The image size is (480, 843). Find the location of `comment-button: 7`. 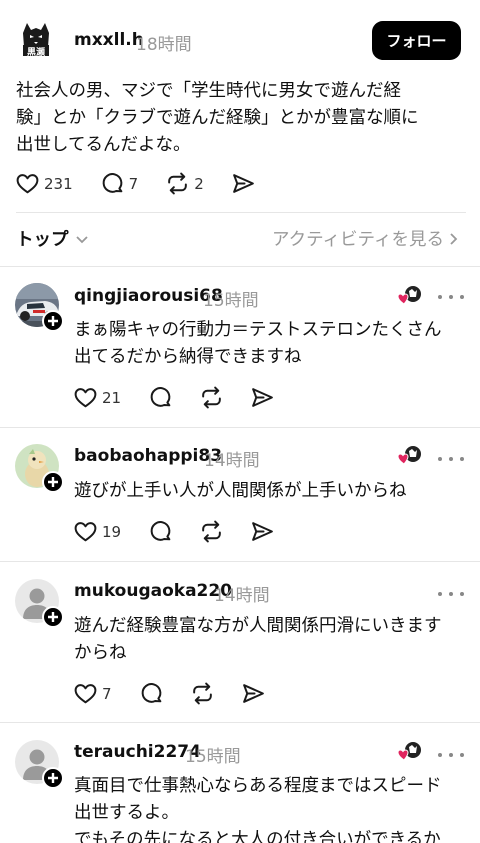

comment-button: 7 is located at coordinates (119, 183).